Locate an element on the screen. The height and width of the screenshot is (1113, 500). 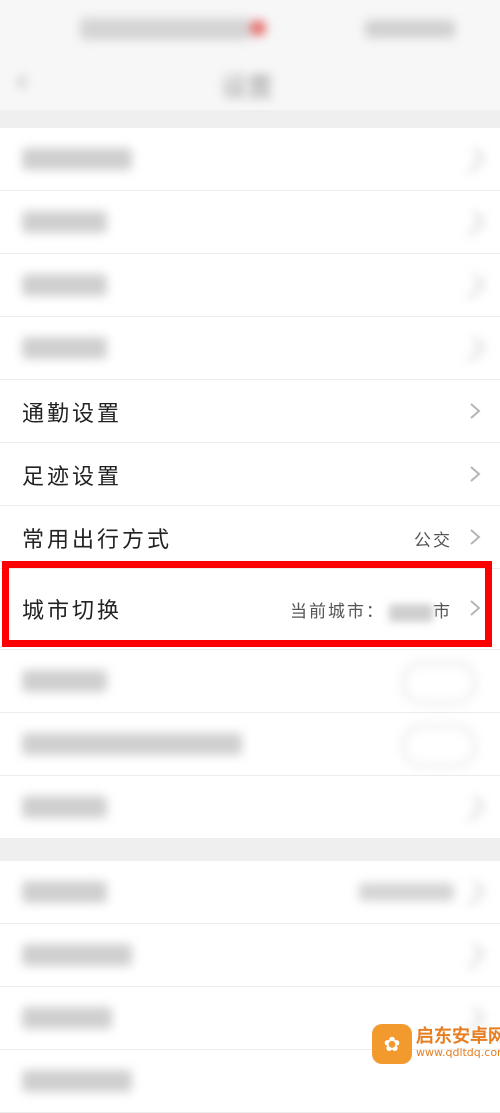
commute-settings-label: 通勤设置 is located at coordinates (72, 414).